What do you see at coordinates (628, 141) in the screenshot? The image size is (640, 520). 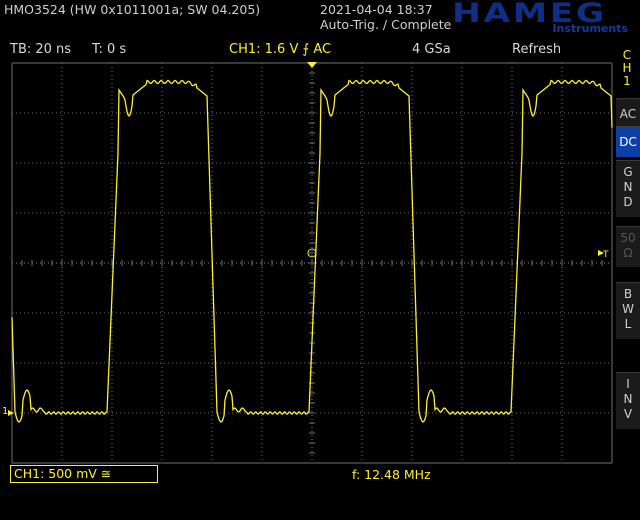 I see `coupling-dc-button: DC` at bounding box center [628, 141].